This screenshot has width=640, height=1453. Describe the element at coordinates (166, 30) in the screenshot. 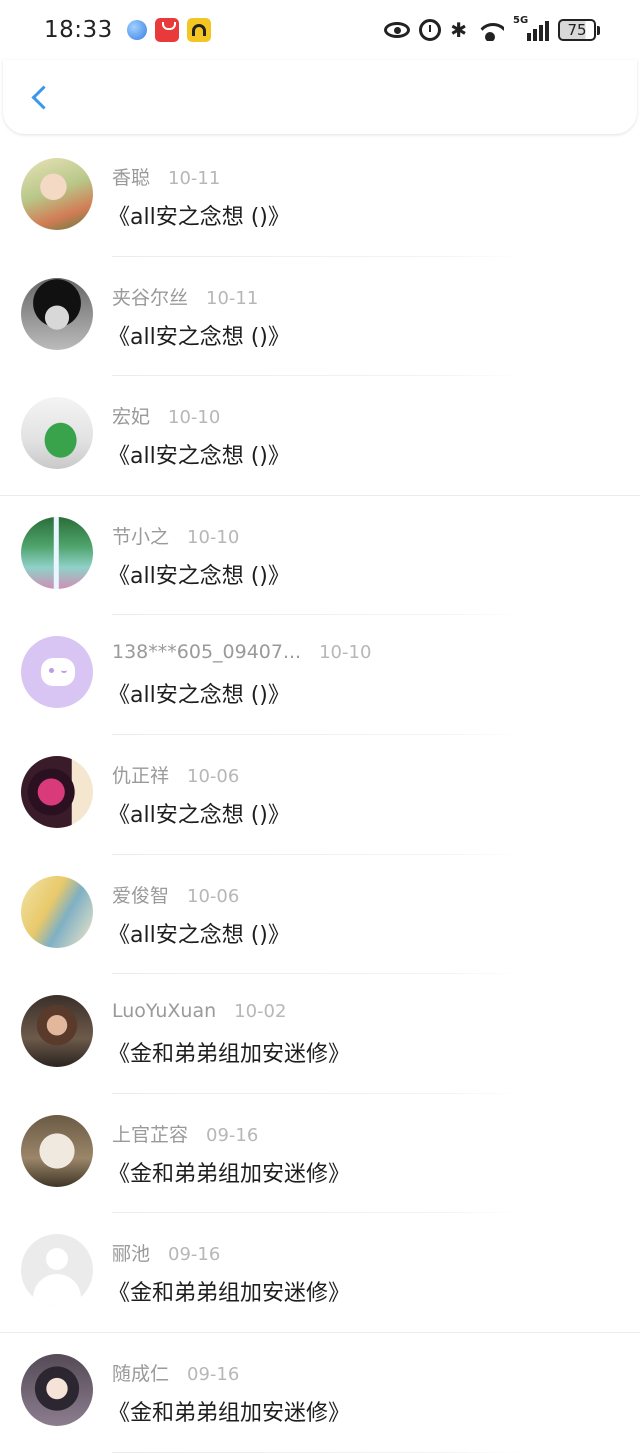

I see `shop-app-icon` at that location.